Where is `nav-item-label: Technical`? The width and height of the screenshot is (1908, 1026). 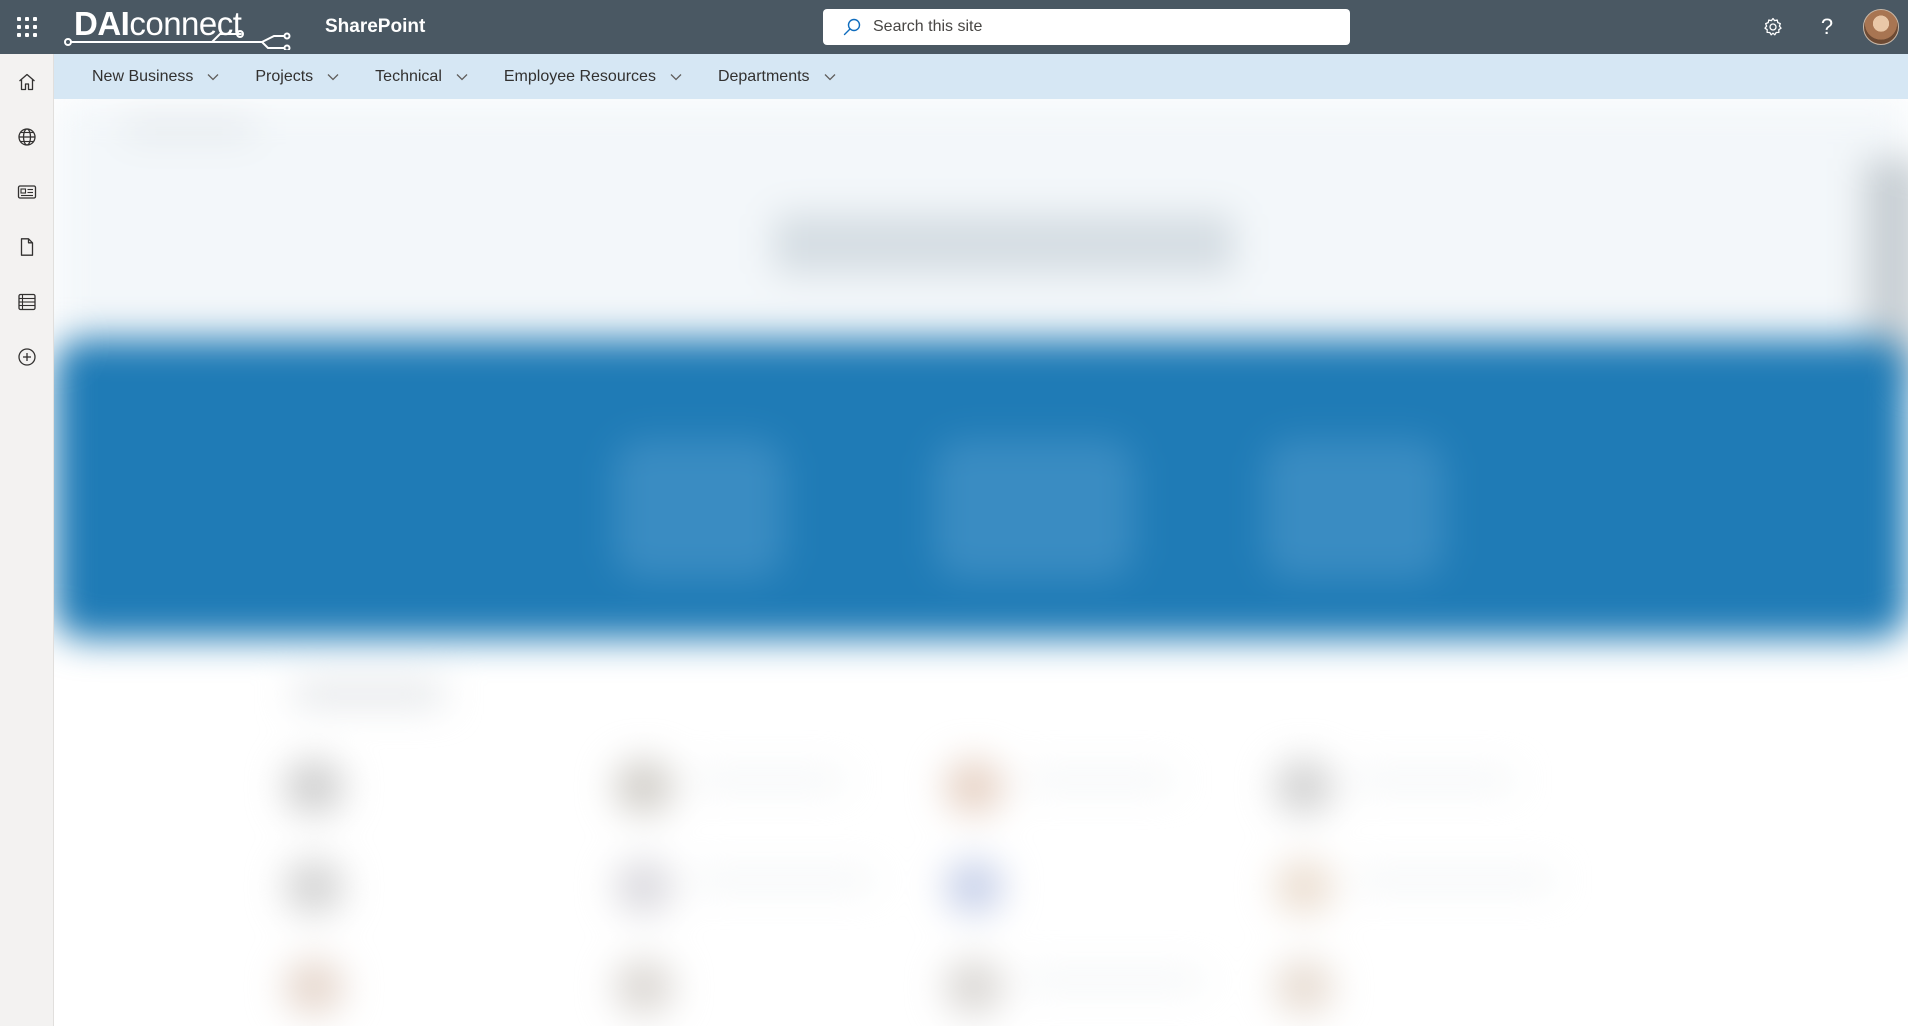
nav-item-label: Technical is located at coordinates (408, 76).